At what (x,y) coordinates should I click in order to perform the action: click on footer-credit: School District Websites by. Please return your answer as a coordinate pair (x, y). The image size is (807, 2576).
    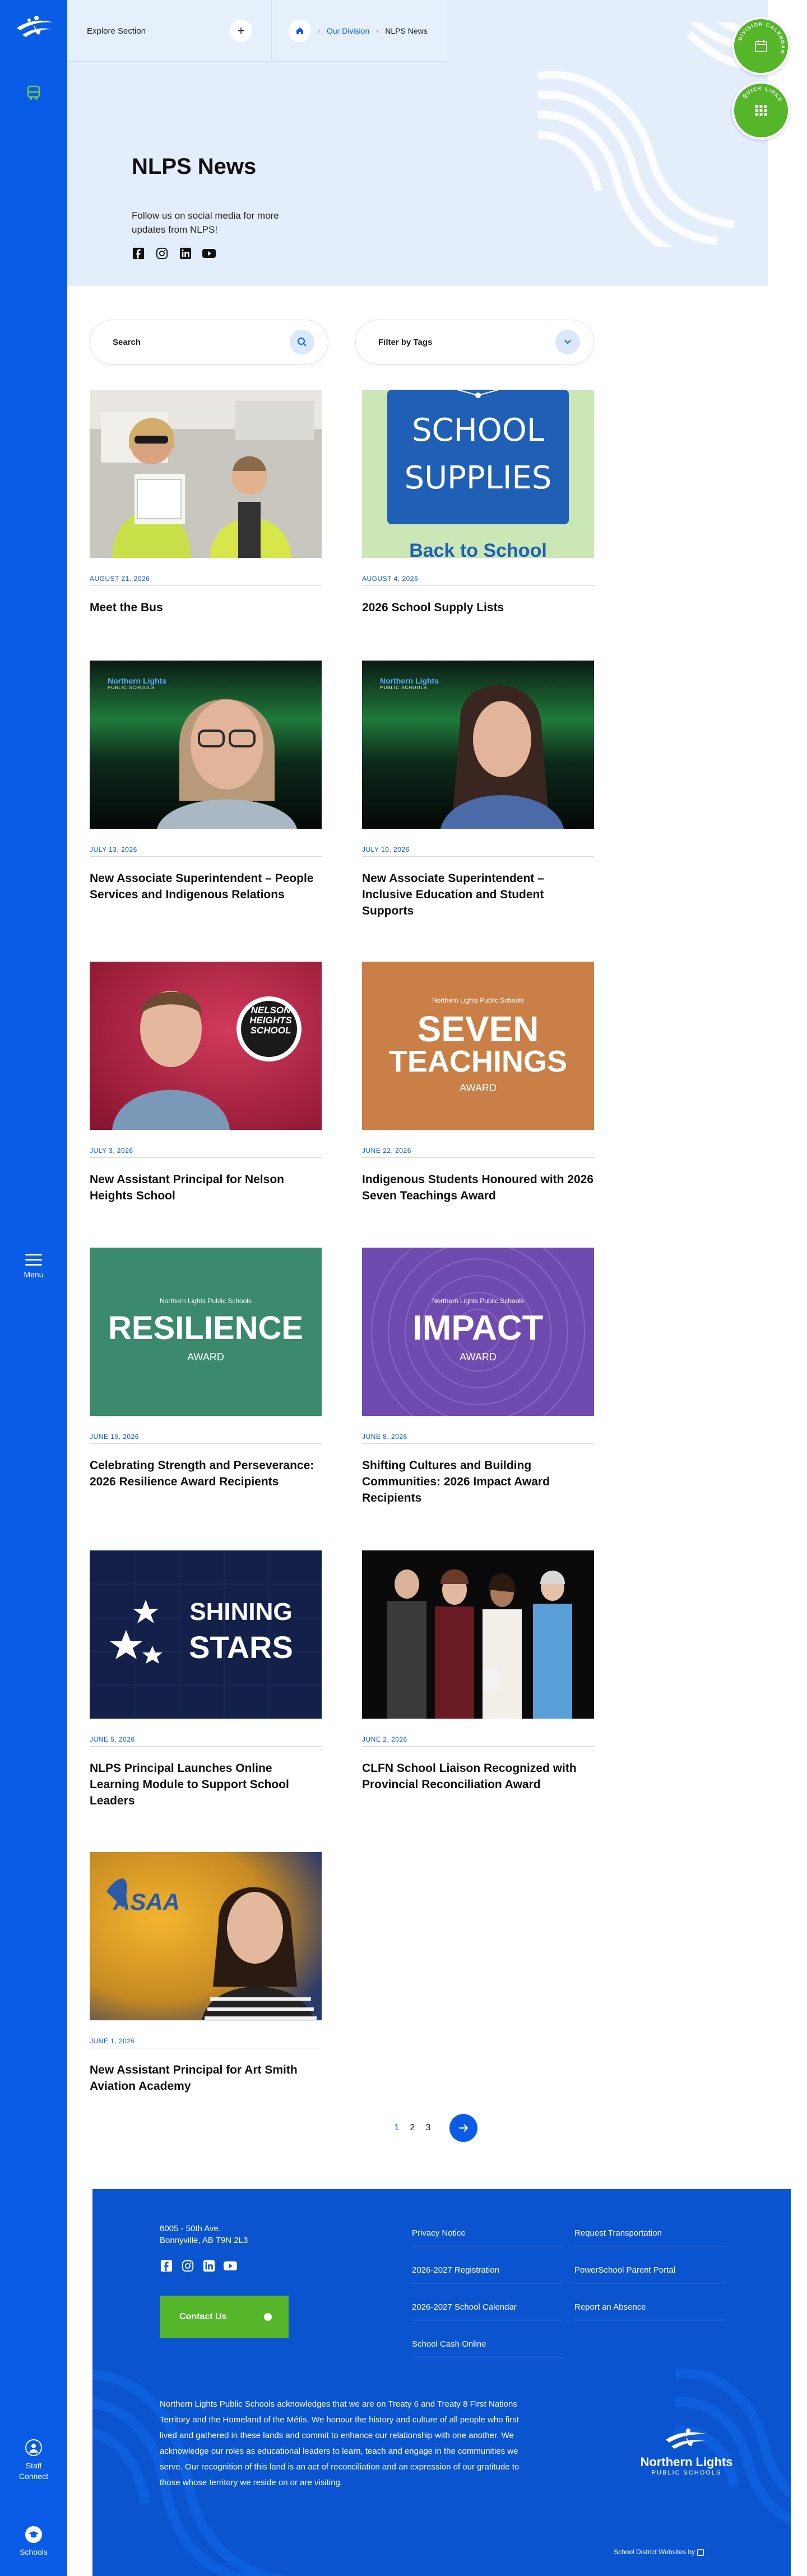
    Looking at the image, I should click on (659, 2552).